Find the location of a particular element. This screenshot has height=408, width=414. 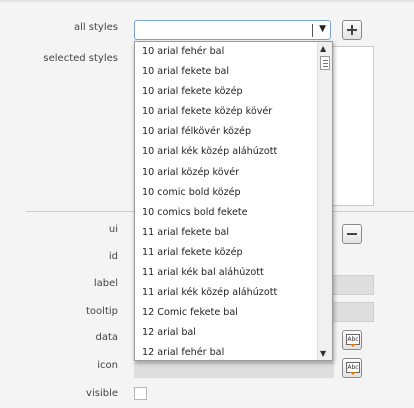

scrollbar-thumb is located at coordinates (325, 63).